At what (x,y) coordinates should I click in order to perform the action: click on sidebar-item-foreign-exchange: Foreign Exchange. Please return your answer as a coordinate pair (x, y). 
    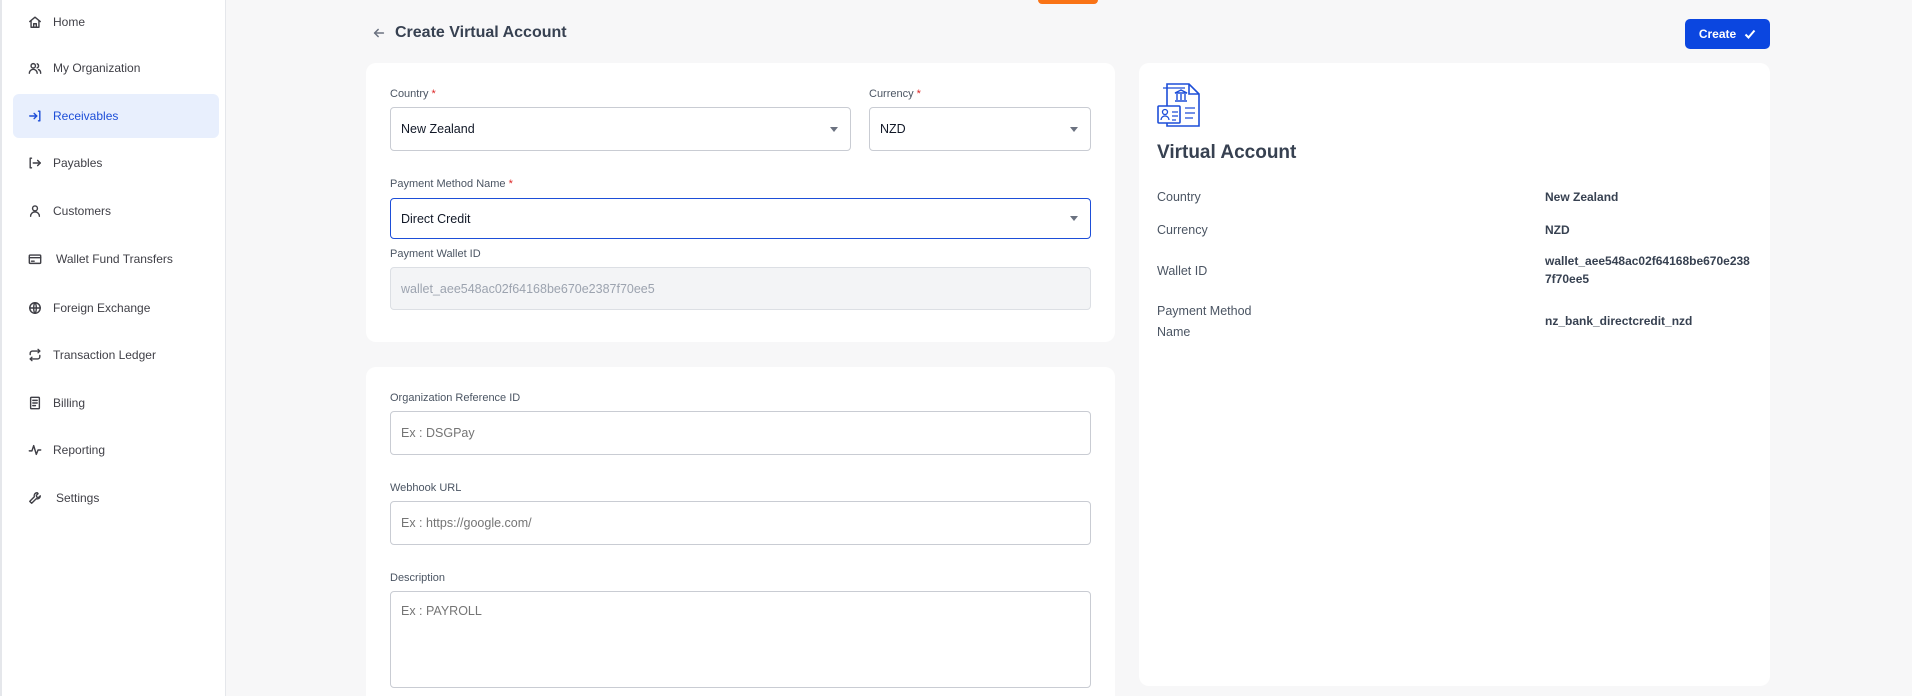
    Looking at the image, I should click on (116, 308).